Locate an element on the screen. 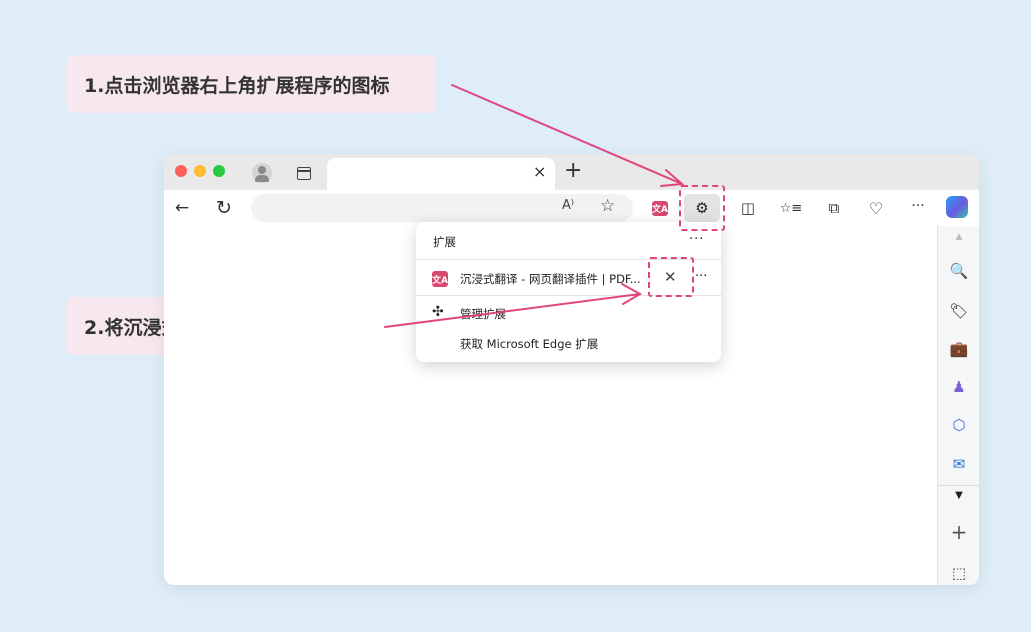 Image resolution: width=1031 pixels, height=632 pixels. menu-more-icon: ··· is located at coordinates (696, 239).